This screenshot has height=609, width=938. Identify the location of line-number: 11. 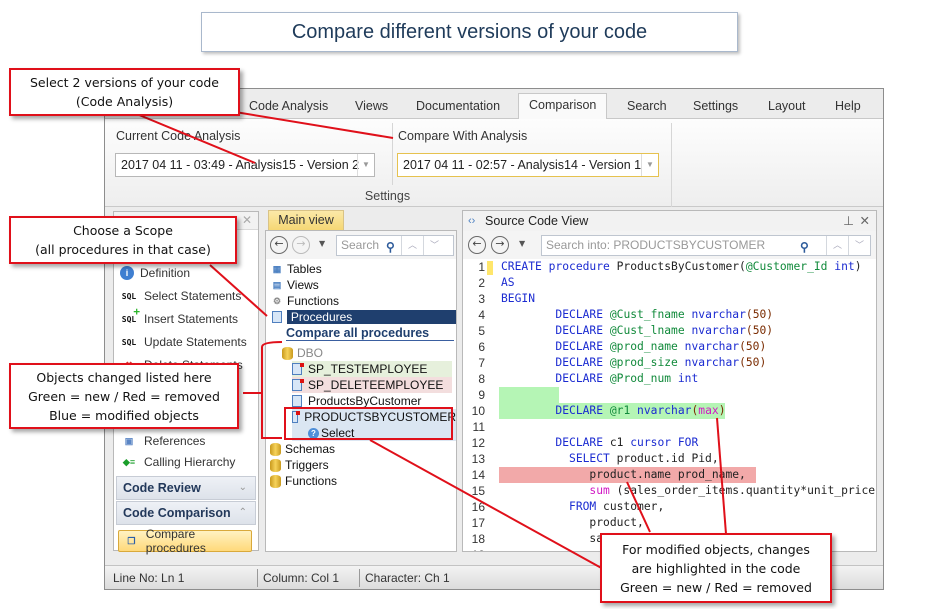
(478, 427).